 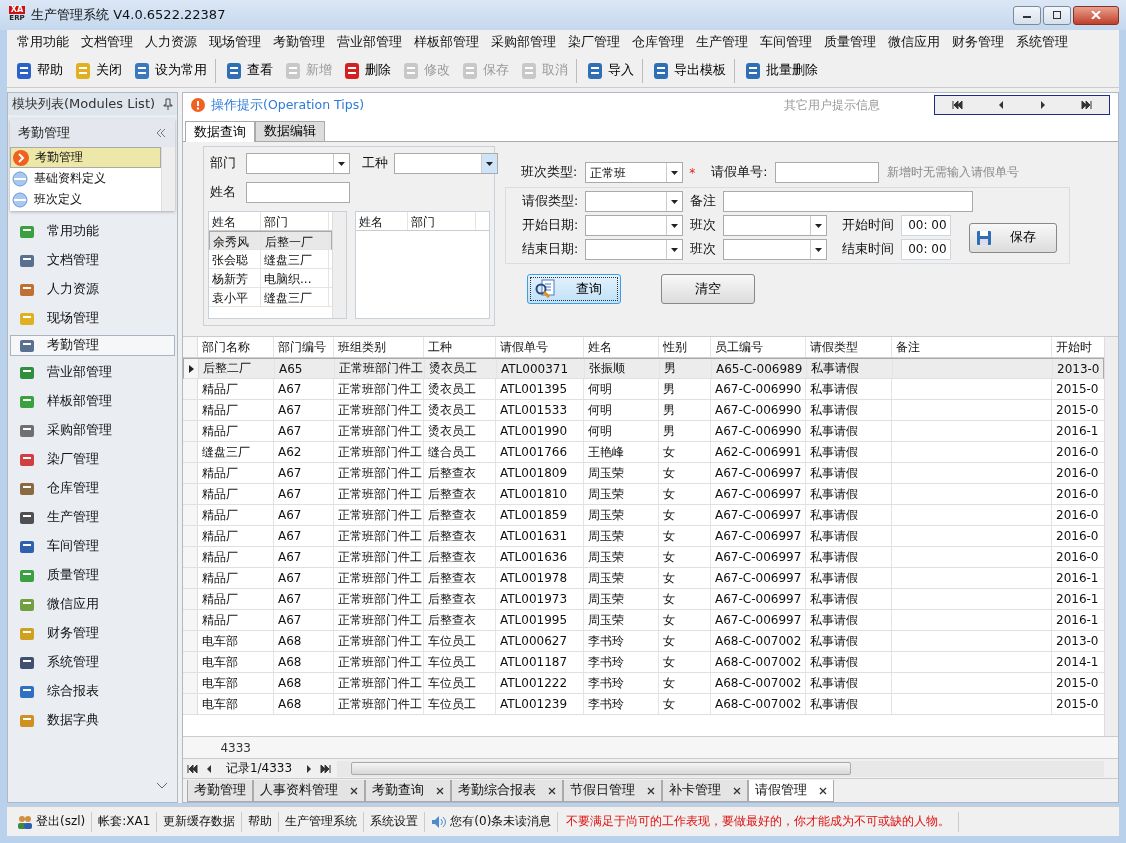 I want to click on module-item: 常用功能, so click(x=92, y=231).